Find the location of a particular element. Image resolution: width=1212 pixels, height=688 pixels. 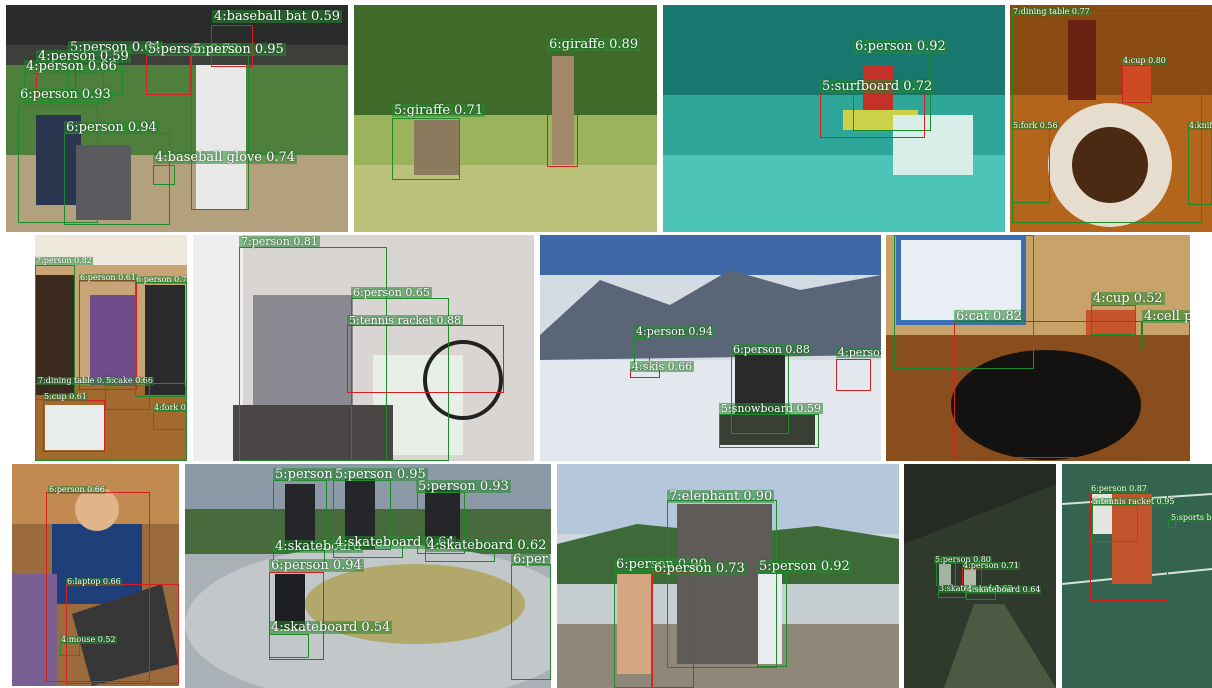

detection-label: 5:cup 0.61 is located at coordinates (65, 396).